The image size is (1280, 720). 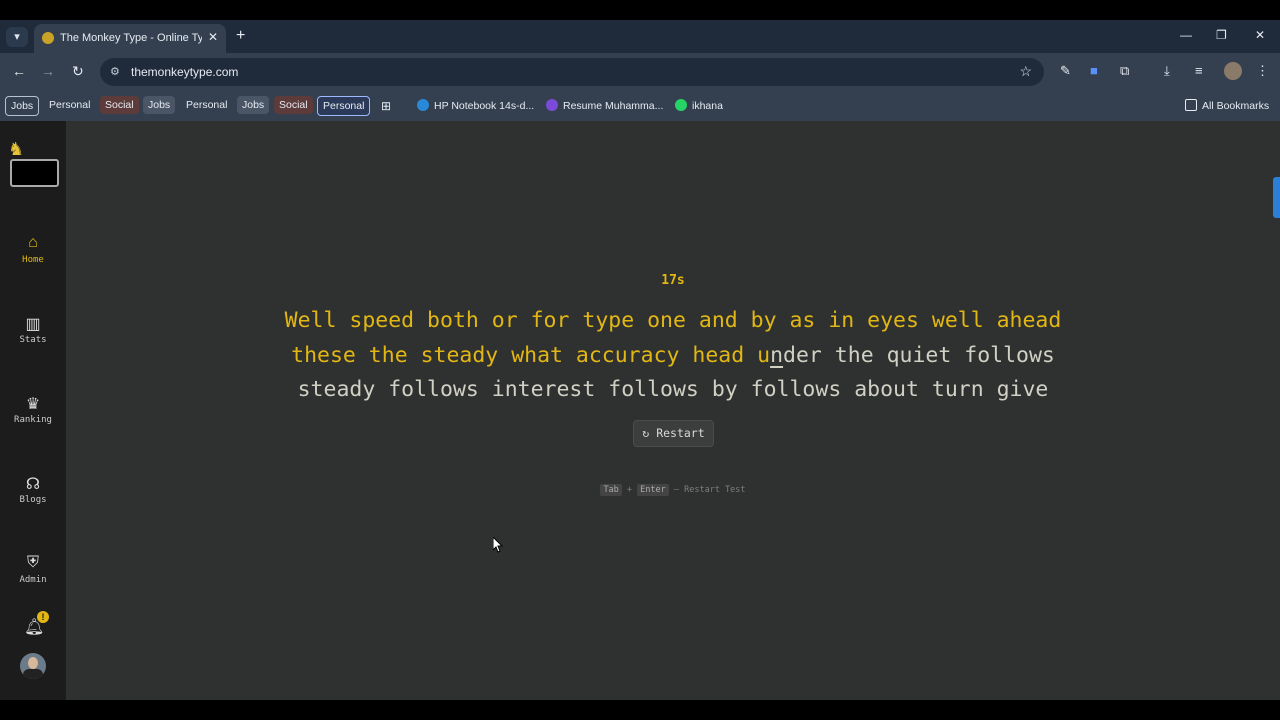 What do you see at coordinates (1191, 105) in the screenshot?
I see `folder-icon` at bounding box center [1191, 105].